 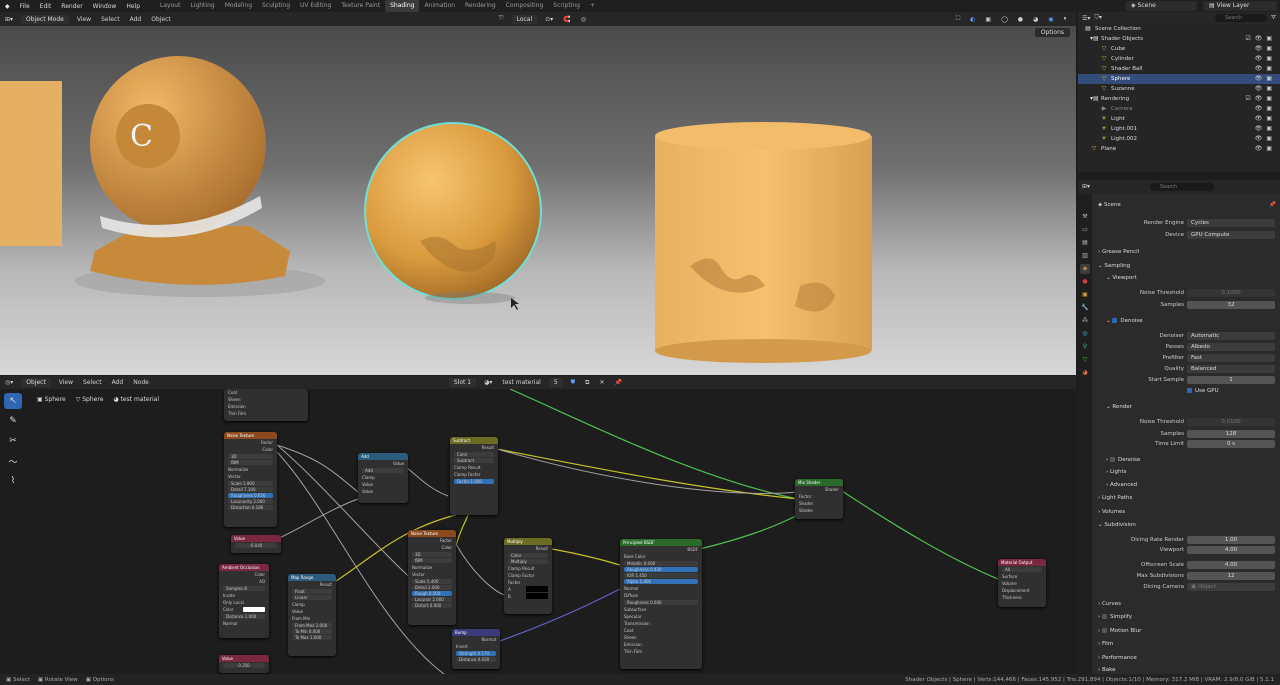 I want to click on gizmo-icon: ⛶, so click(x=958, y=19).